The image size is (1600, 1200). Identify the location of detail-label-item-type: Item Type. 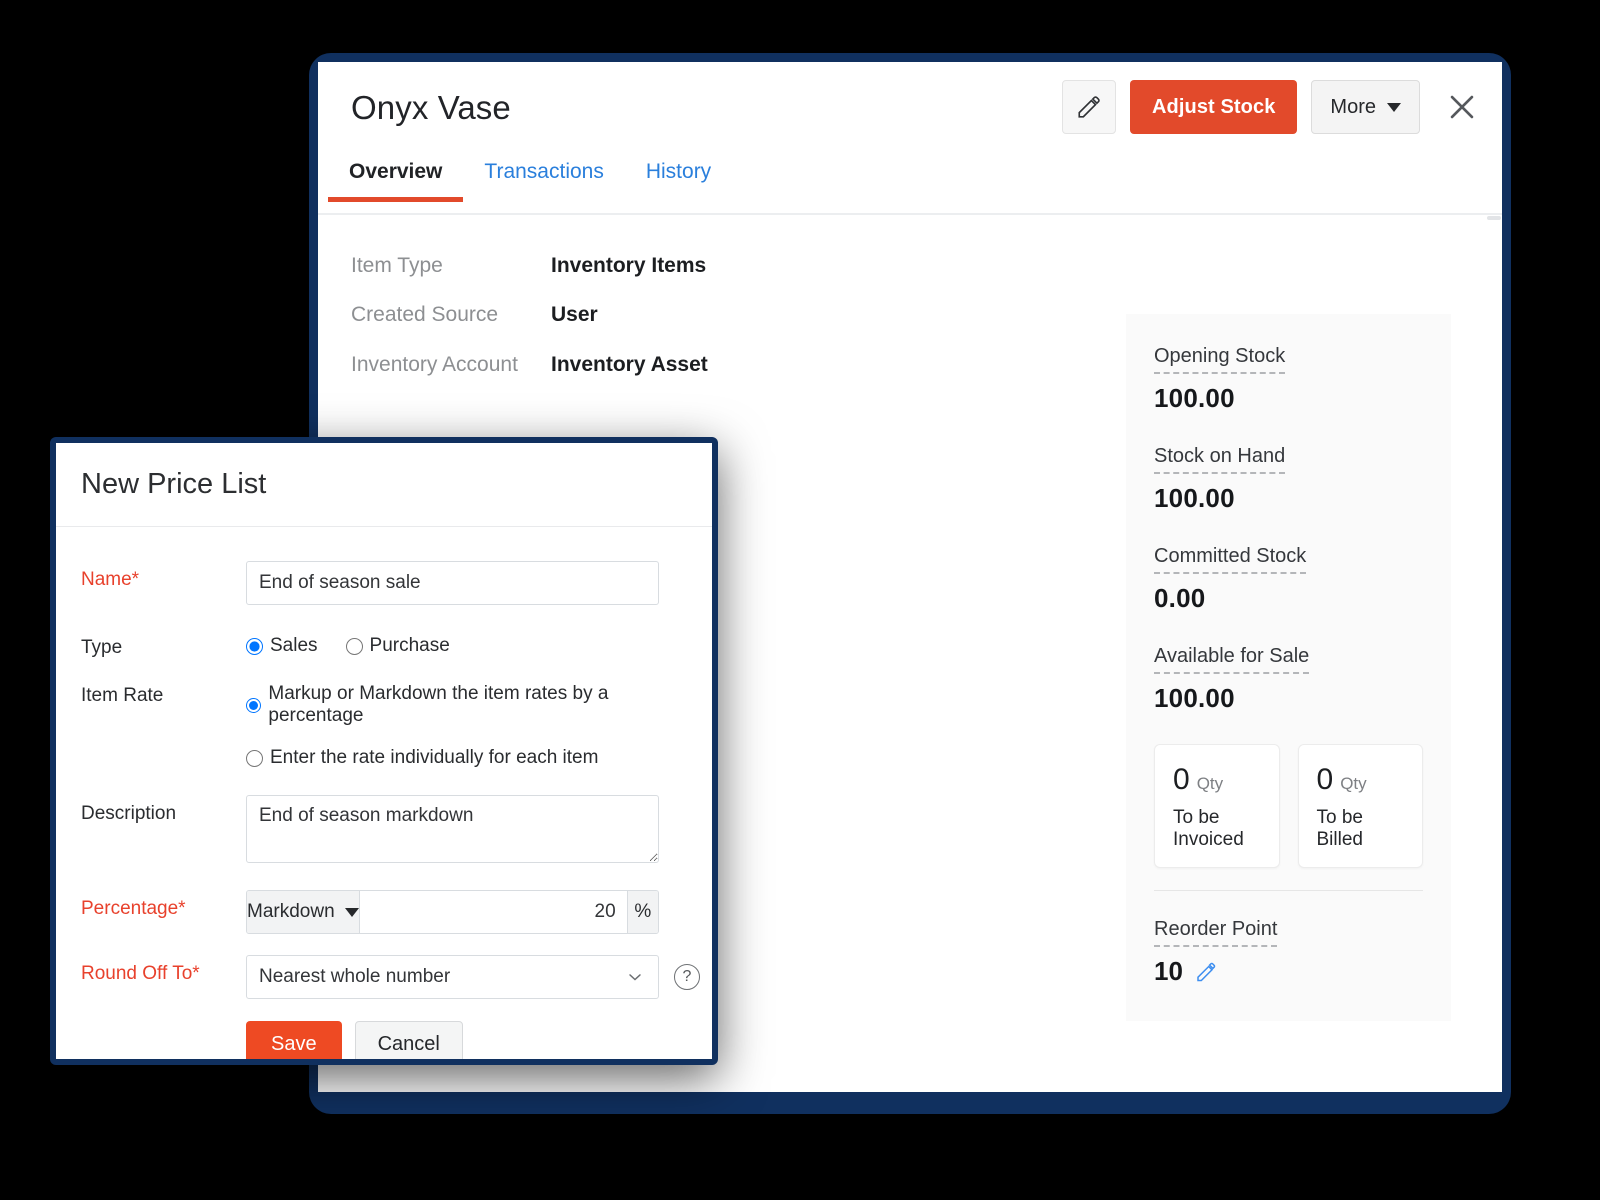
(397, 265).